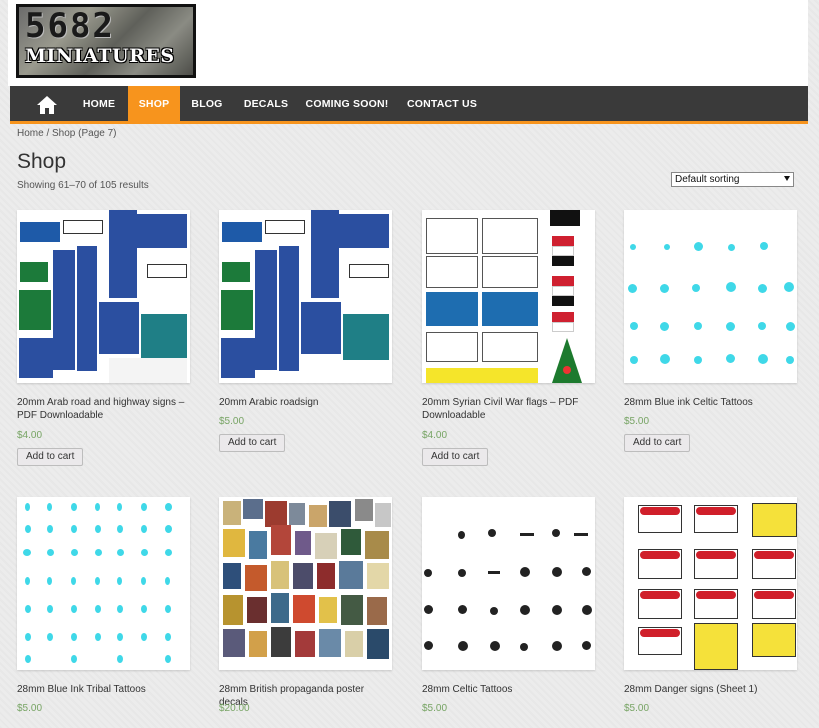 The height and width of the screenshot is (728, 819). I want to click on breadcrumb: Home / Shop (Page 7), so click(67, 133).